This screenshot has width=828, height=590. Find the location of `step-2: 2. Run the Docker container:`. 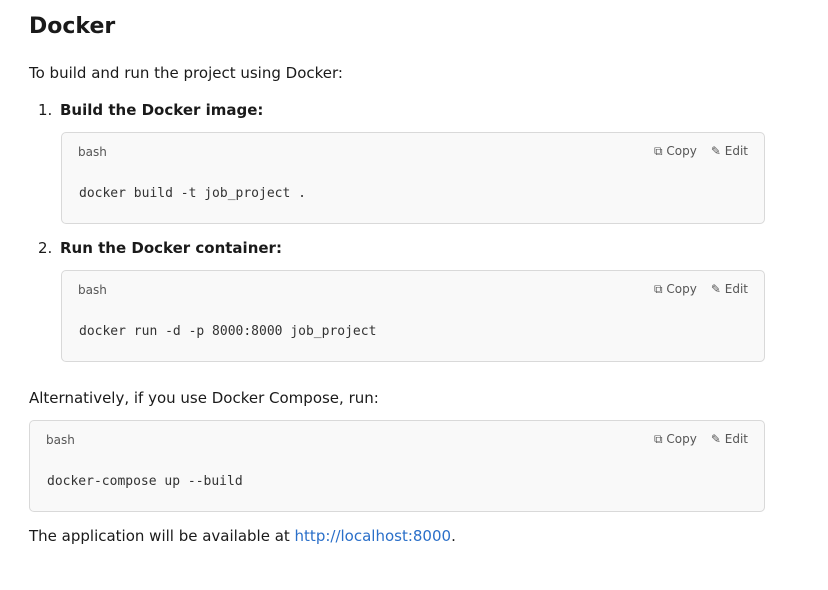

step-2: 2. Run the Docker container: is located at coordinates (160, 248).